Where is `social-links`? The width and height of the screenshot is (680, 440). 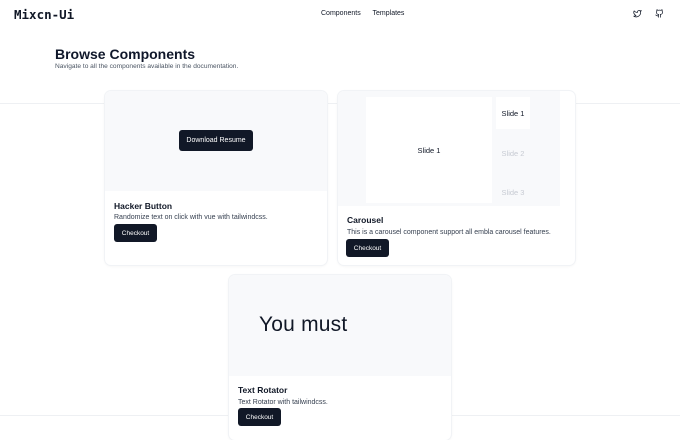 social-links is located at coordinates (648, 13).